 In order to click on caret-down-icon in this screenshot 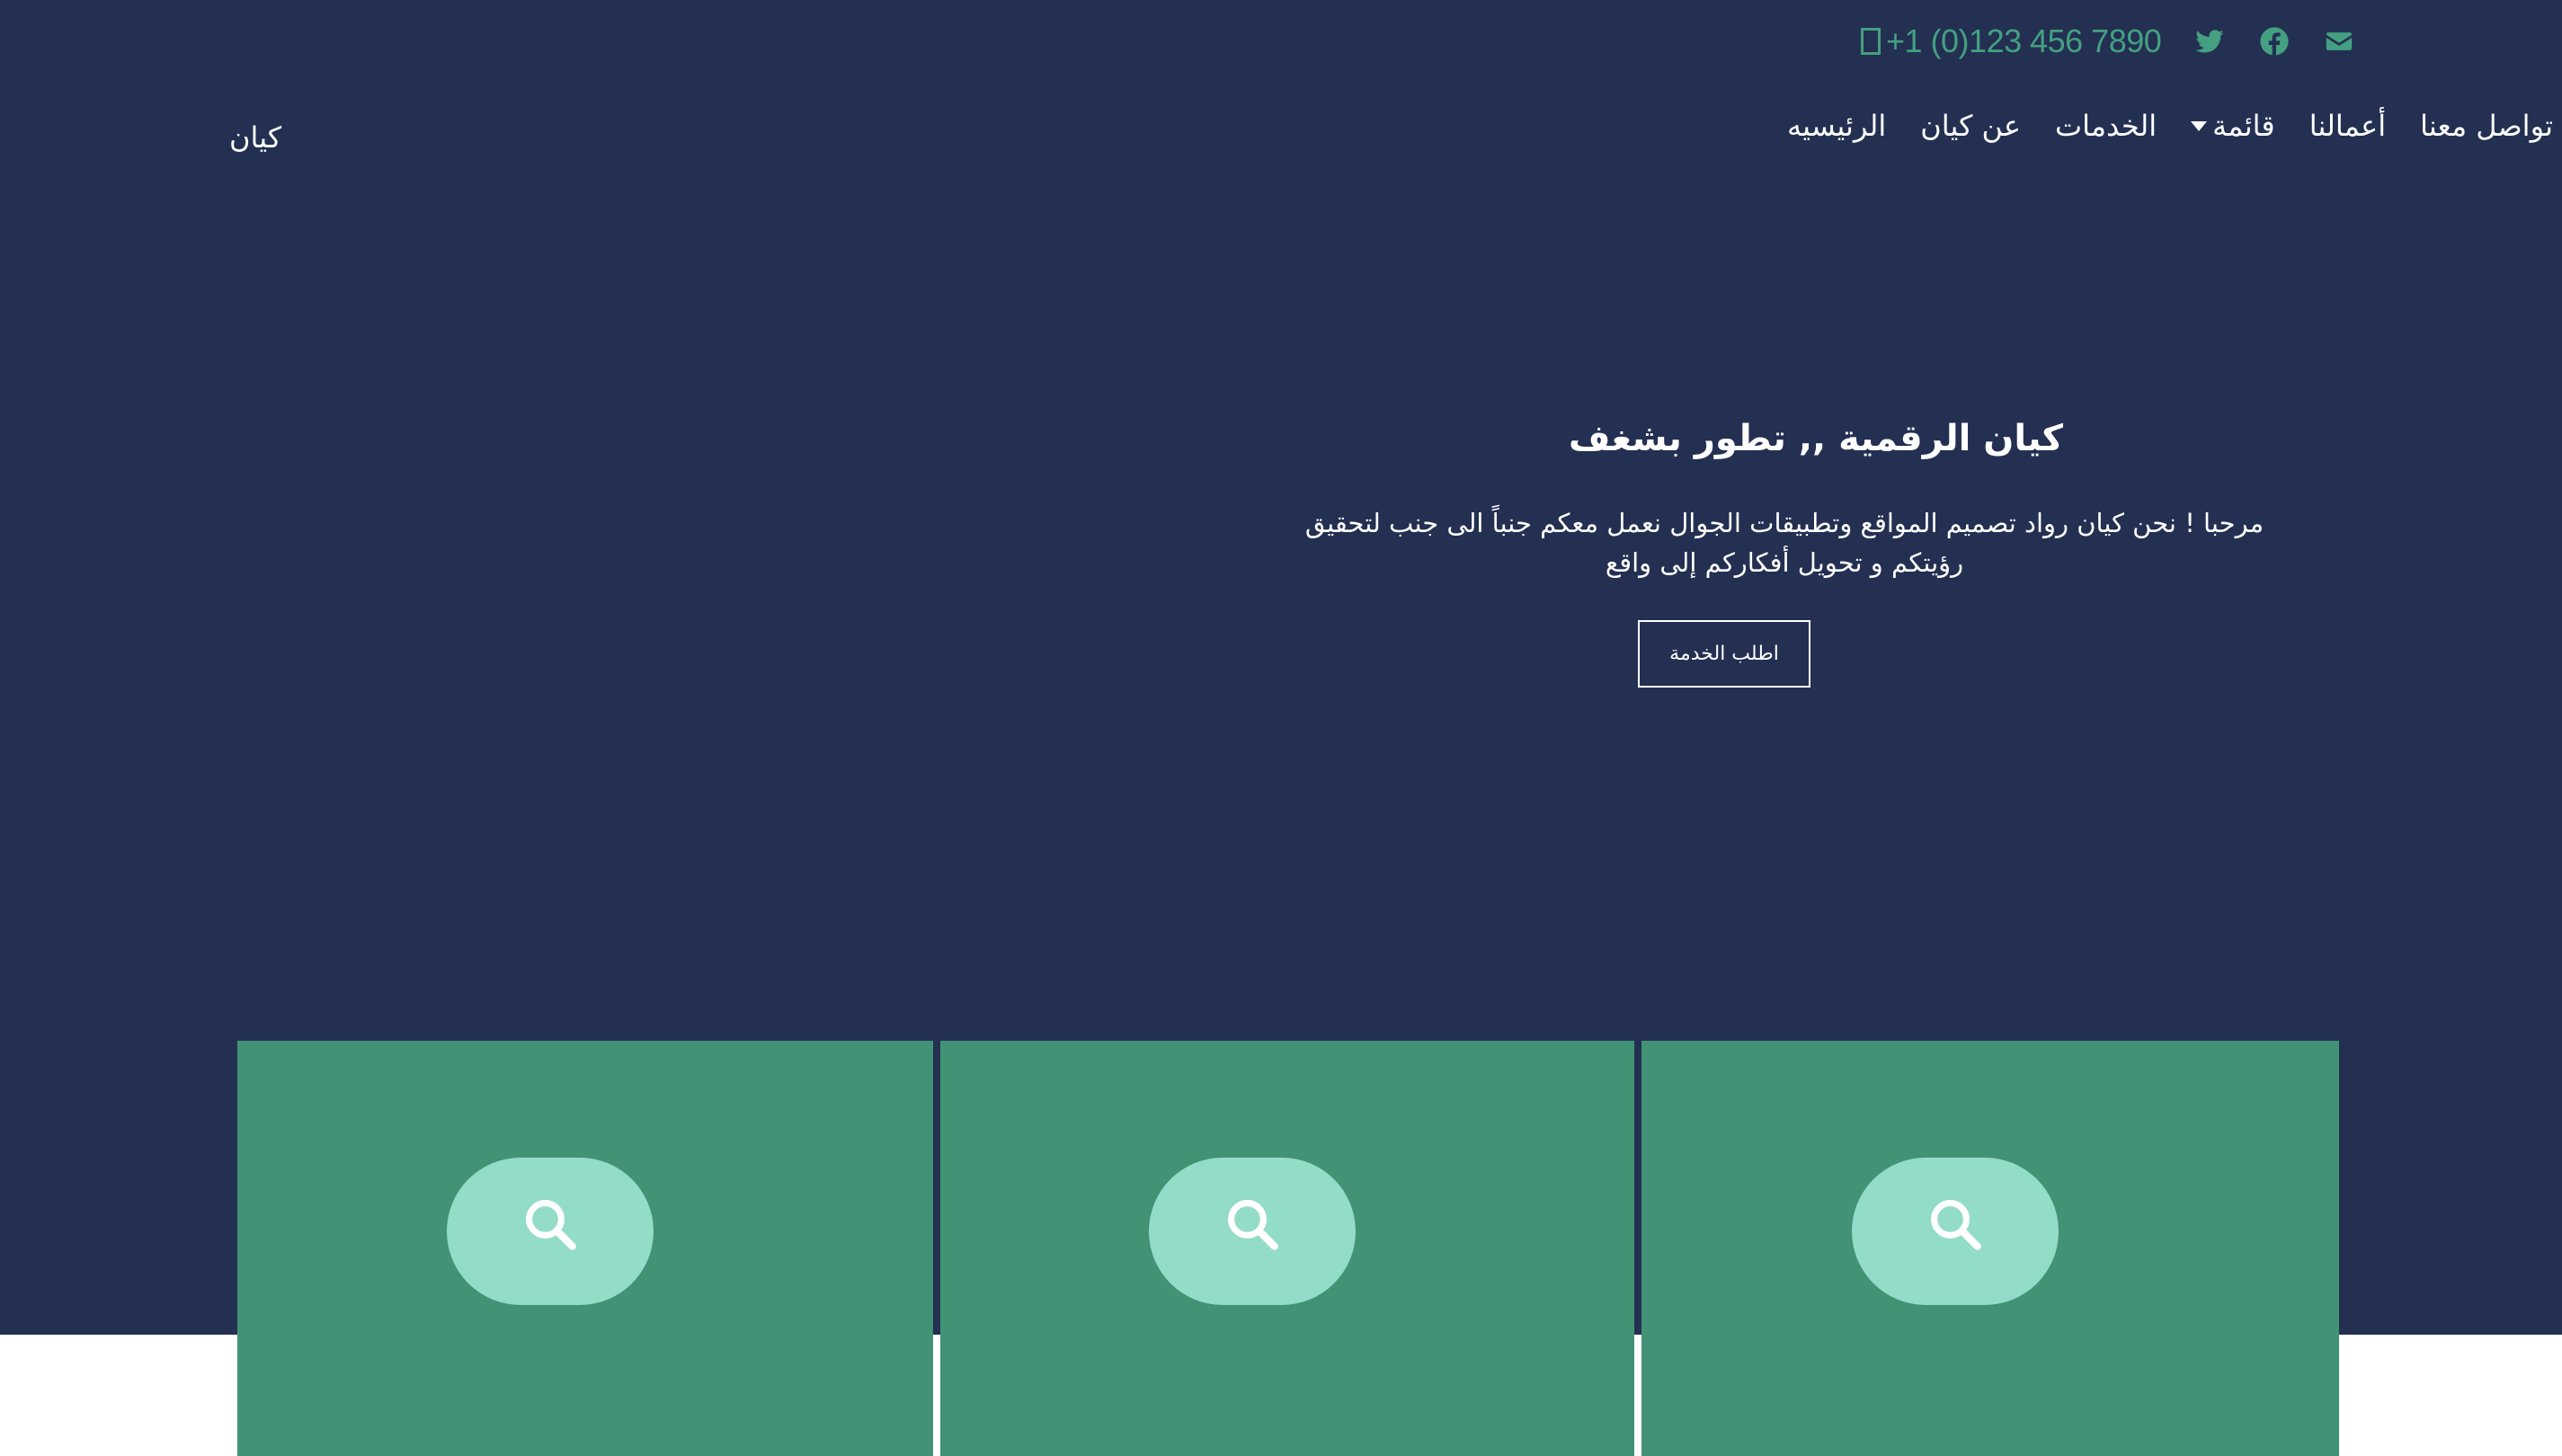, I will do `click(2199, 126)`.